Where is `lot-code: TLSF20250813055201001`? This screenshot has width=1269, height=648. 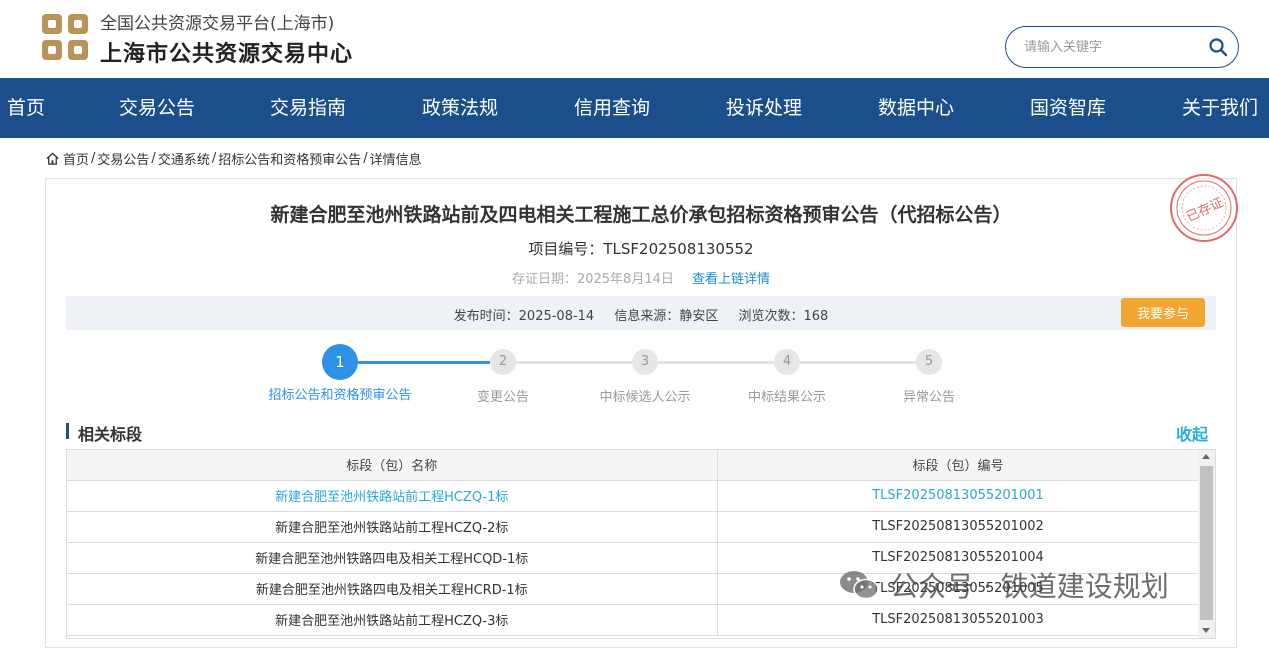
lot-code: TLSF20250813055201001 is located at coordinates (958, 496).